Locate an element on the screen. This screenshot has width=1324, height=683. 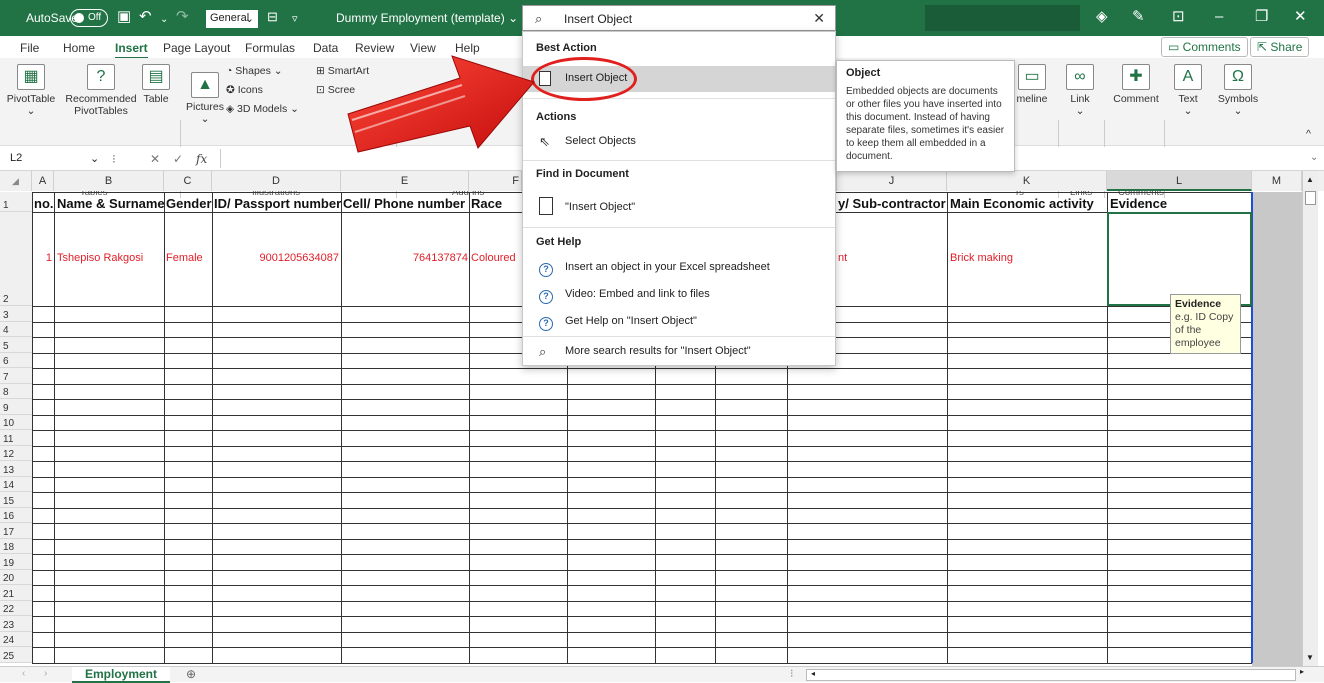
column-header-c: C is located at coordinates (188, 181).